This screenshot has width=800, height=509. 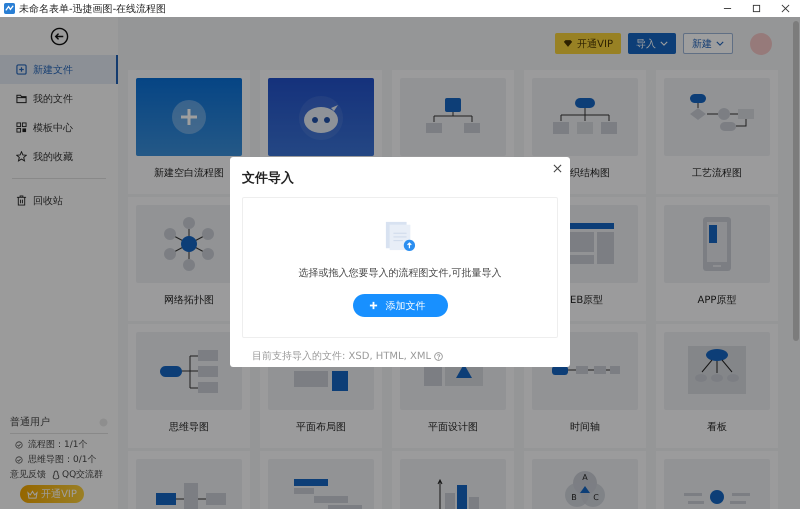 I want to click on bar-chart-icon, so click(x=458, y=493).